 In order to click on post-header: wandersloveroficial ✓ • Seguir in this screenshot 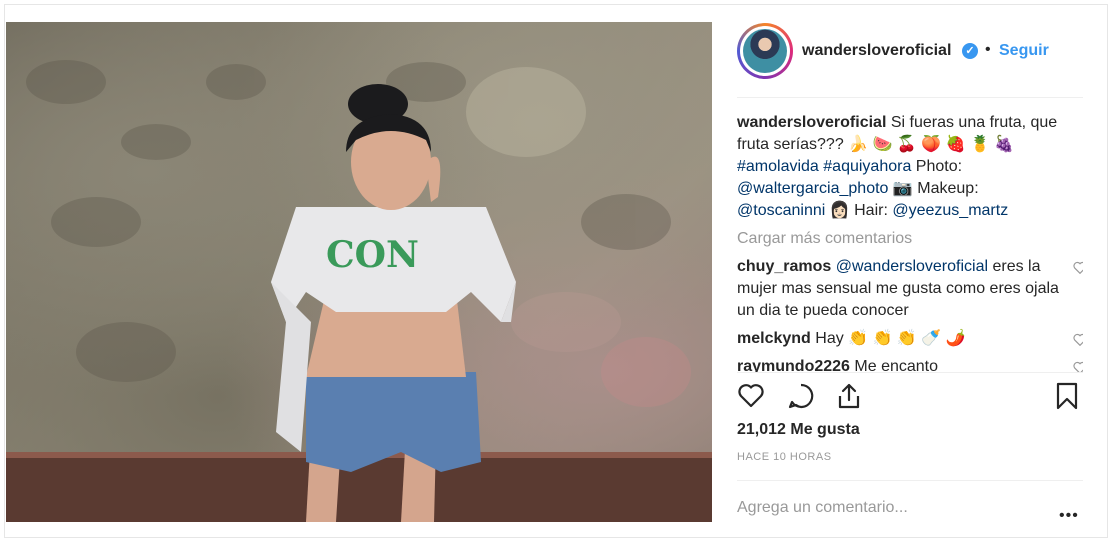, I will do `click(910, 58)`.